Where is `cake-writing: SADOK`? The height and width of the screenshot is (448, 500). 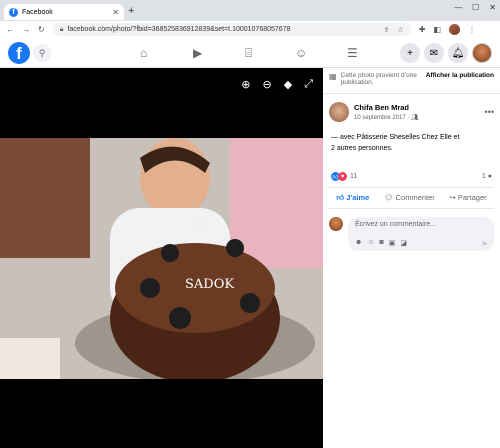 cake-writing: SADOK is located at coordinates (209, 284).